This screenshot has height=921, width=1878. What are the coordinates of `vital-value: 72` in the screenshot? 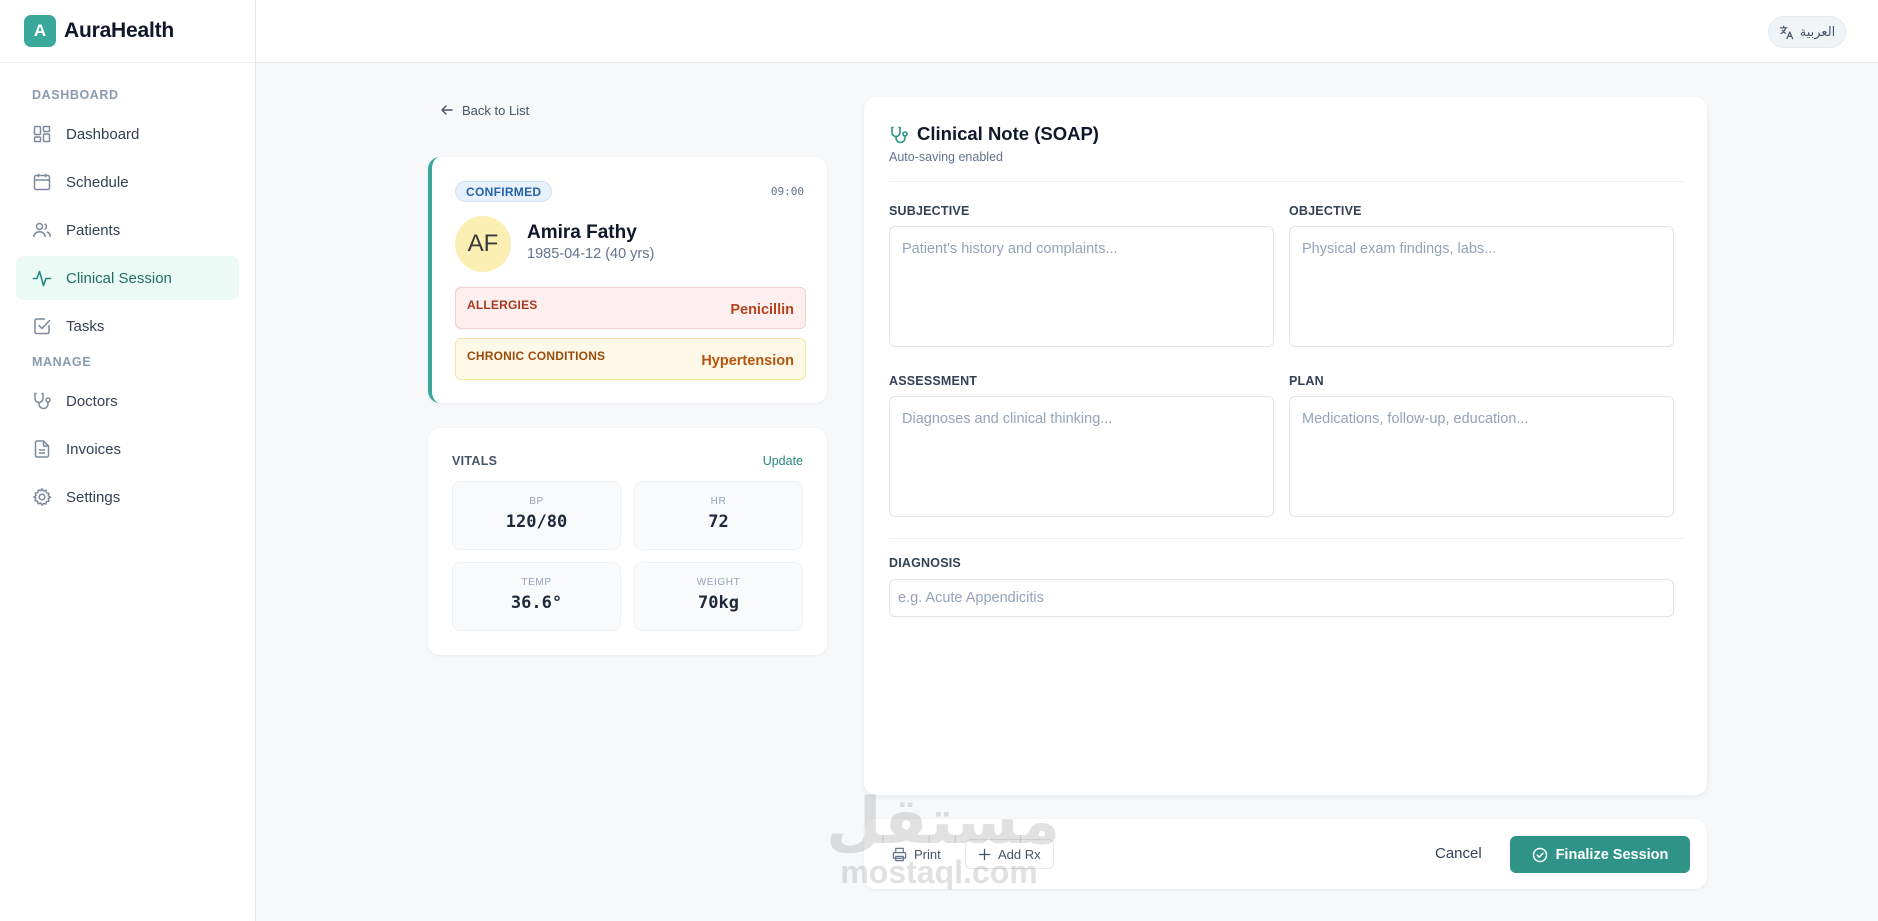 It's located at (718, 522).